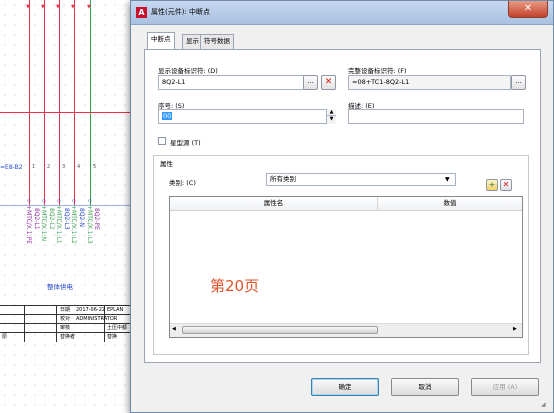 The height and width of the screenshot is (413, 554). Describe the element at coordinates (528, 9) in the screenshot. I see `close-button: ✕` at that location.